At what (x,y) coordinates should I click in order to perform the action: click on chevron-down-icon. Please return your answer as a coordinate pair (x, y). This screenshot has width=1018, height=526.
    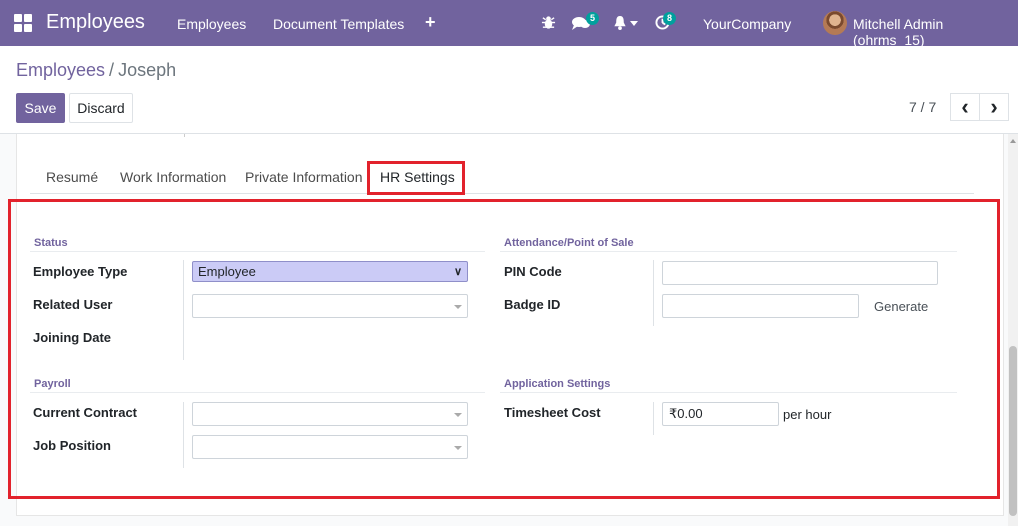
    Looking at the image, I should click on (634, 23).